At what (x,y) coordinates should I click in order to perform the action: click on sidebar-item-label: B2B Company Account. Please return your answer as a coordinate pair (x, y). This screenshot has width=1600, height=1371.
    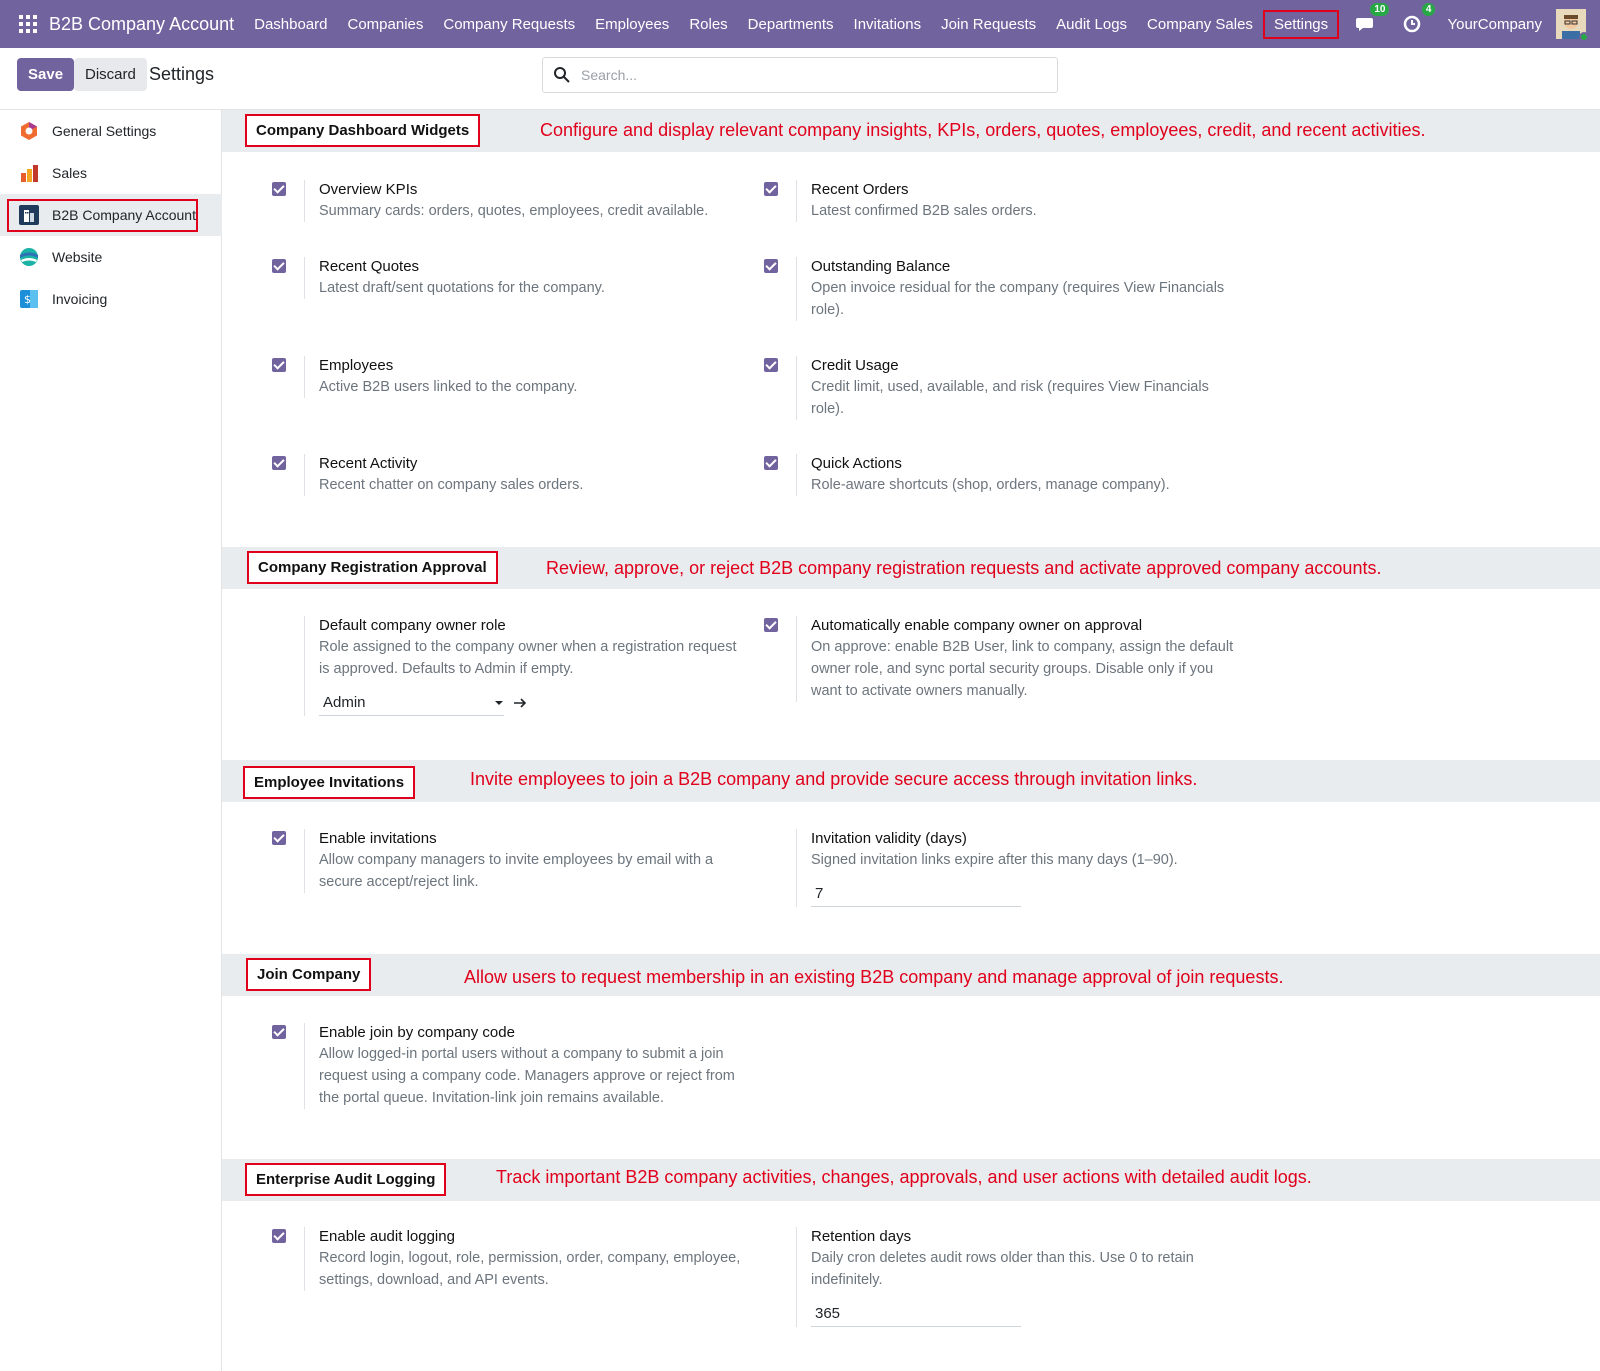
    Looking at the image, I should click on (124, 215).